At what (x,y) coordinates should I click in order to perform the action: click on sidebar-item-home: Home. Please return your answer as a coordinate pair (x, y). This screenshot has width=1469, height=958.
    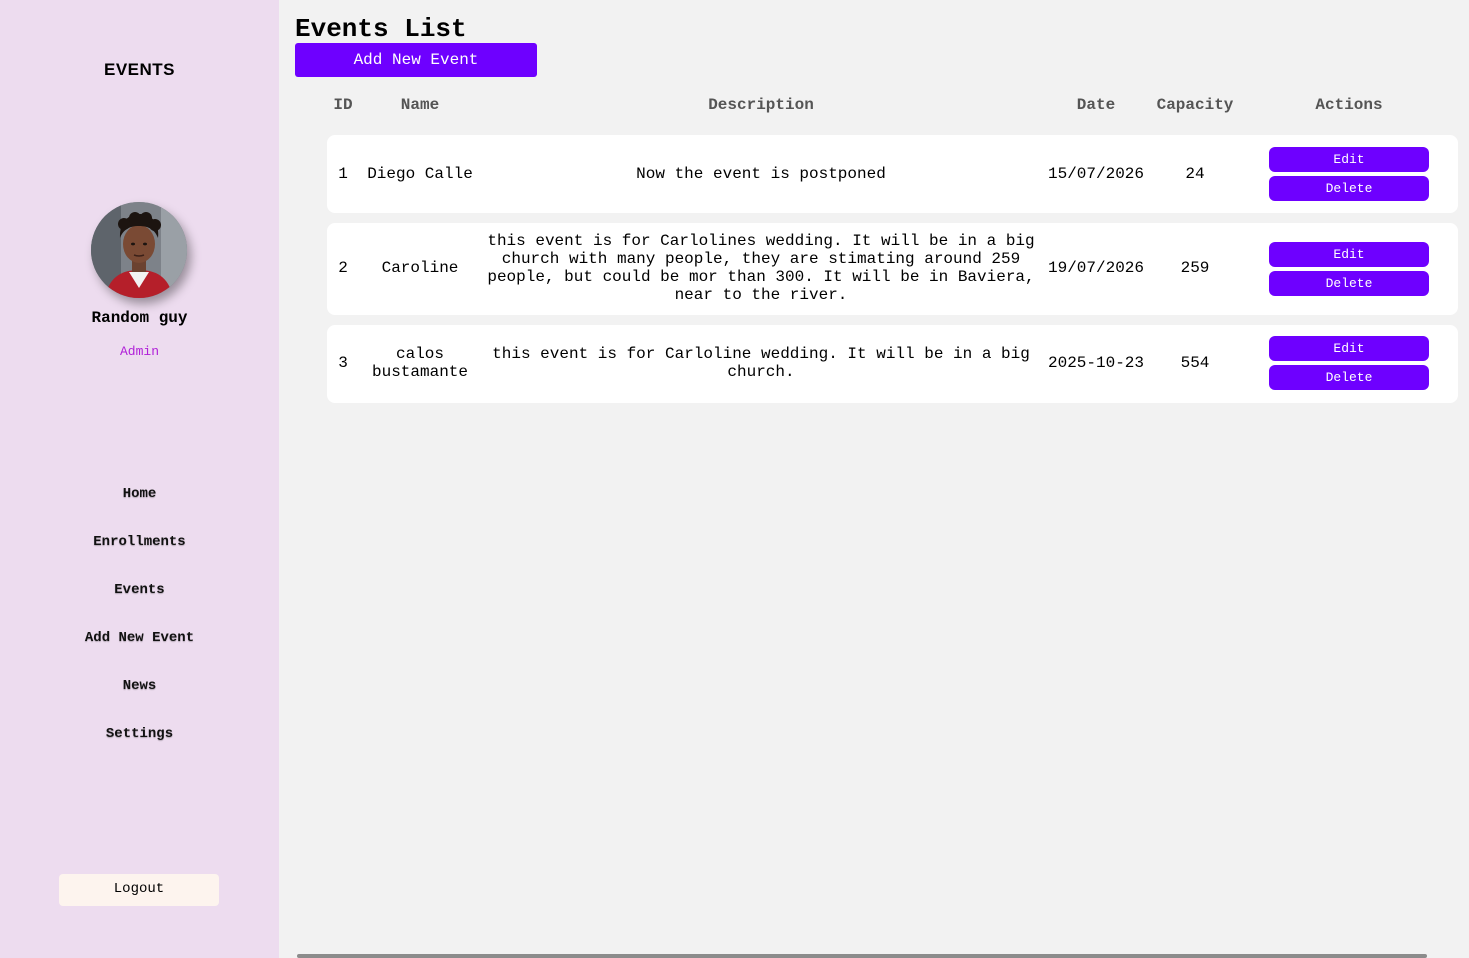
    Looking at the image, I should click on (139, 510).